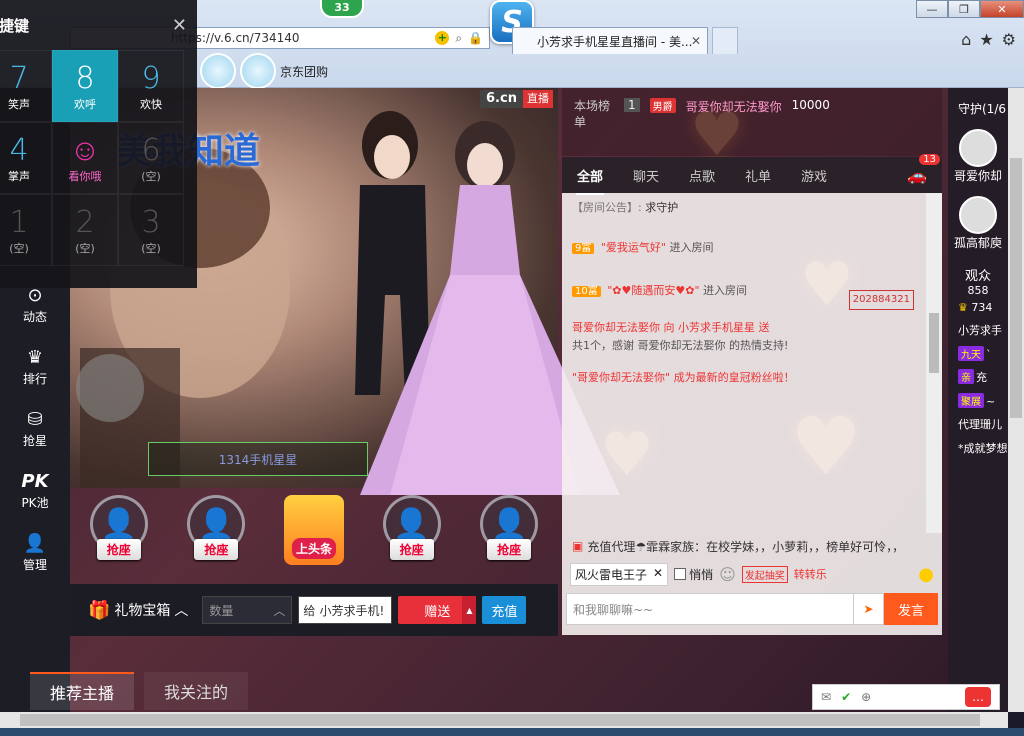 The width and height of the screenshot is (1024, 736). Describe the element at coordinates (616, 327) in the screenshot. I see `message-user: 哥爱你却无法娶你` at that location.